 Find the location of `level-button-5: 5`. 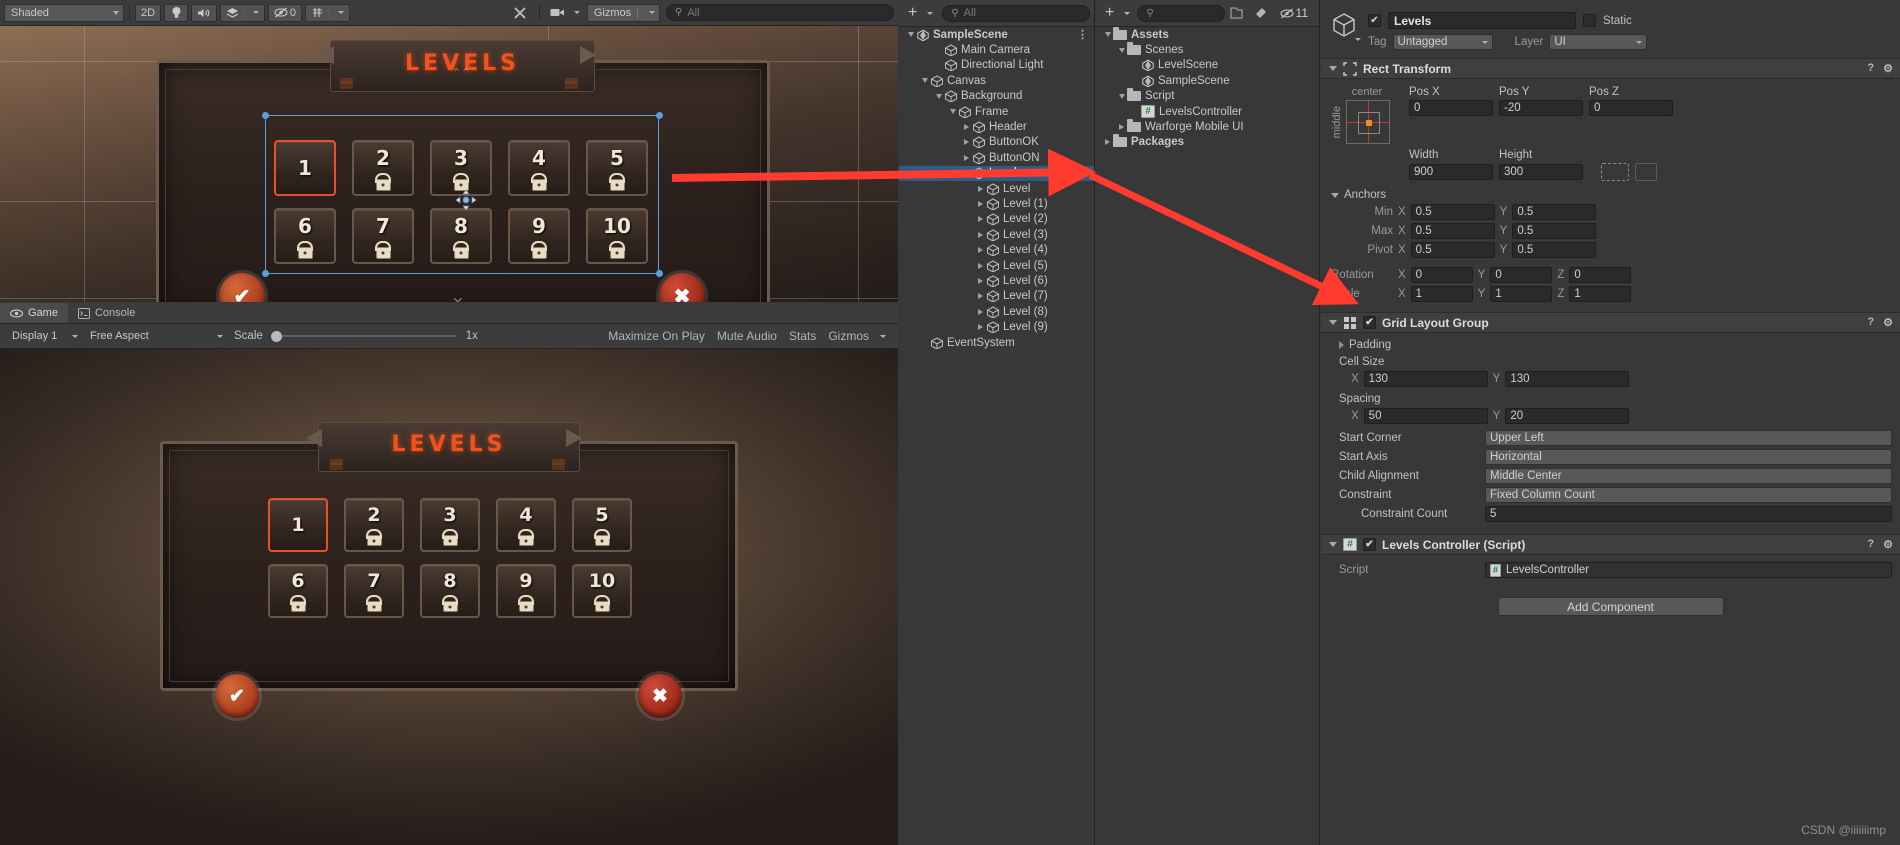

level-button-5: 5 is located at coordinates (602, 525).